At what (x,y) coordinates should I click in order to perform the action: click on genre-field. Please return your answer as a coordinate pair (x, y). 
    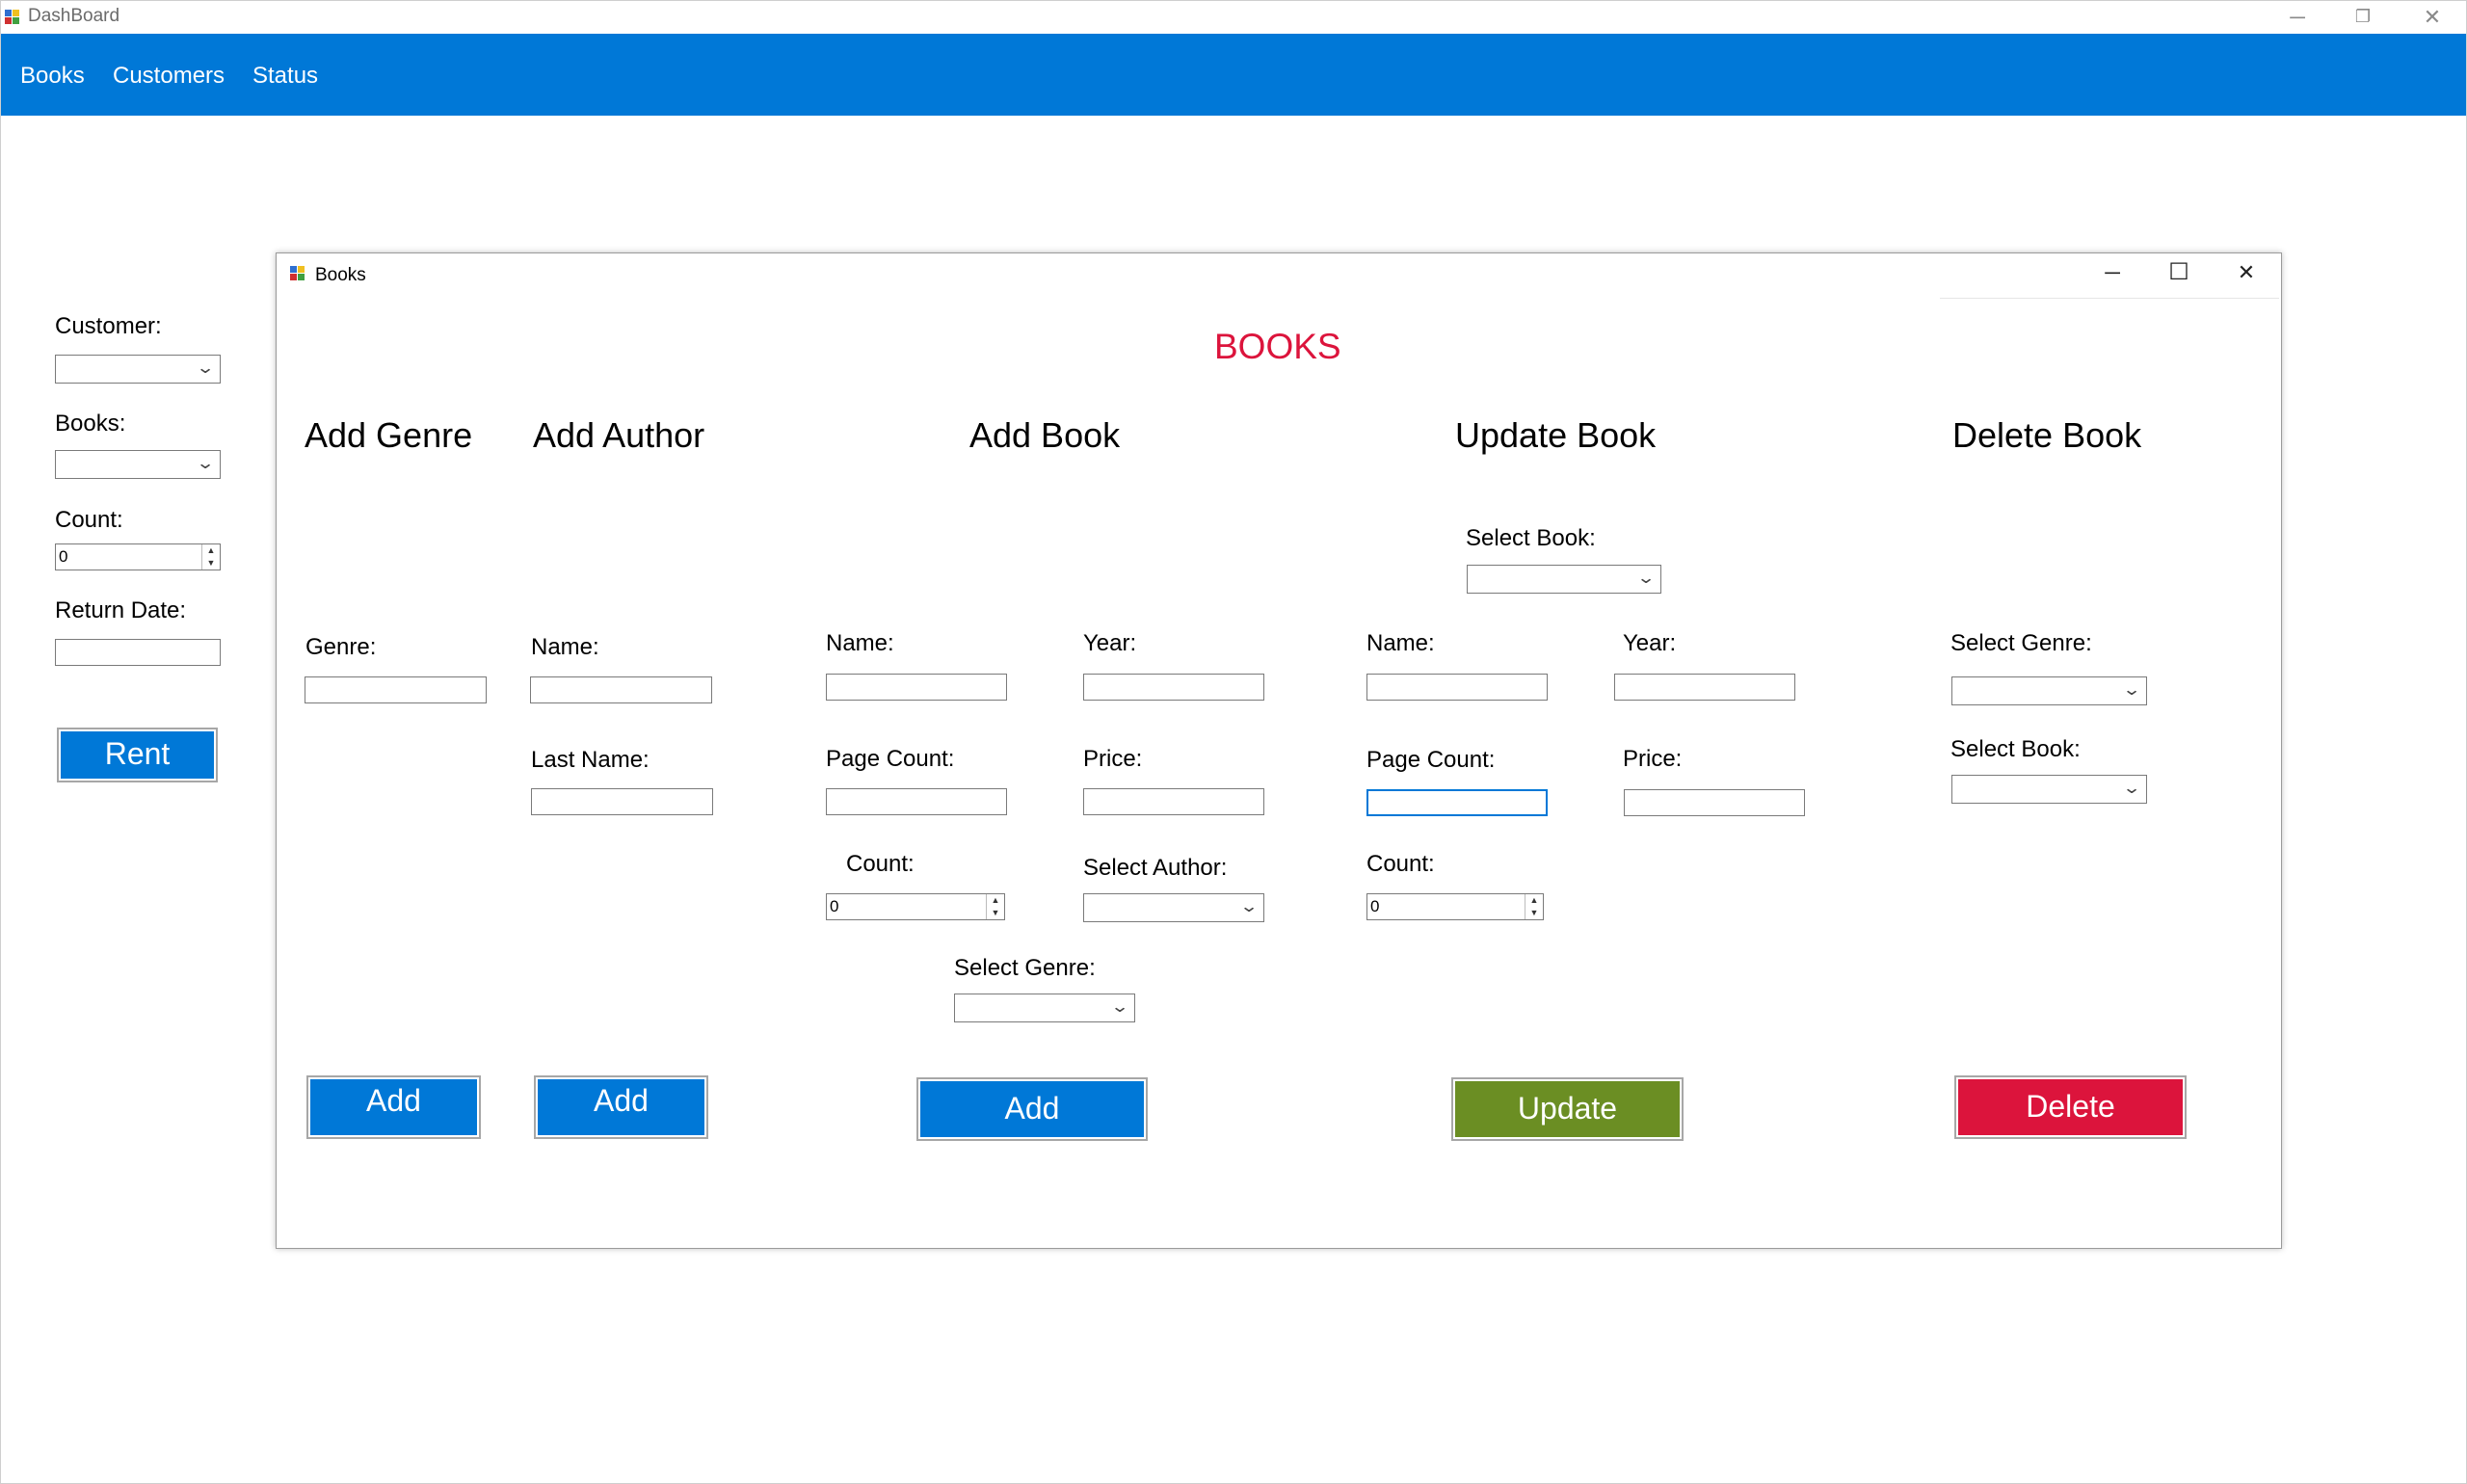
    Looking at the image, I should click on (396, 689).